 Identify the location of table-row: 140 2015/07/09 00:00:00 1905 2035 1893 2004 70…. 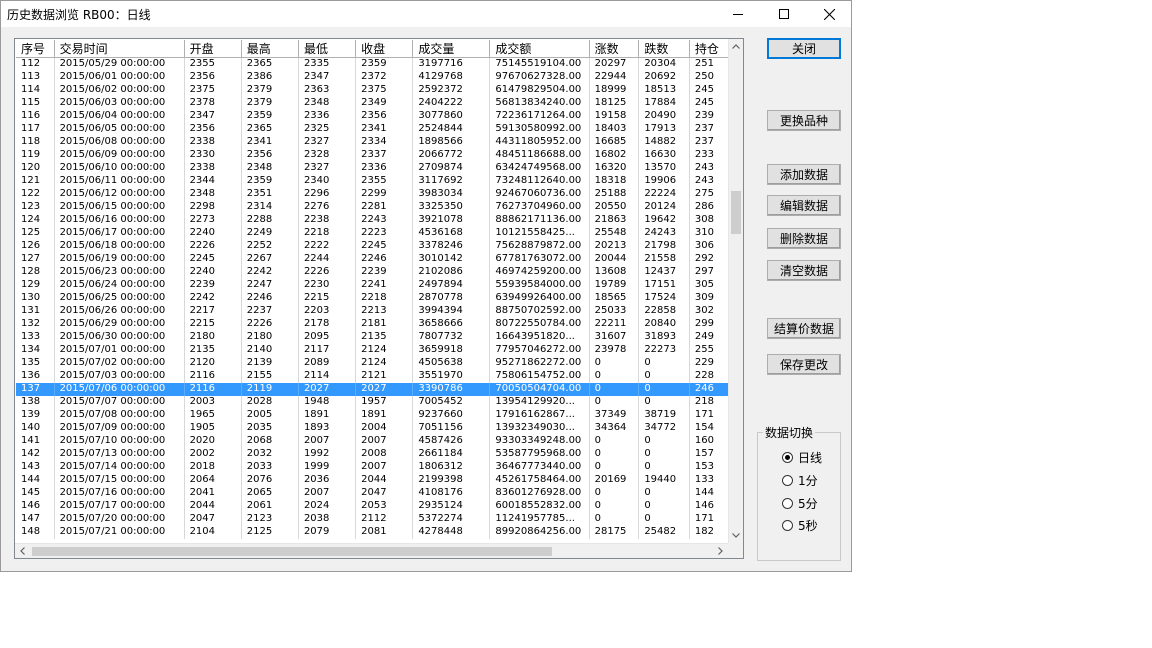
(372, 428).